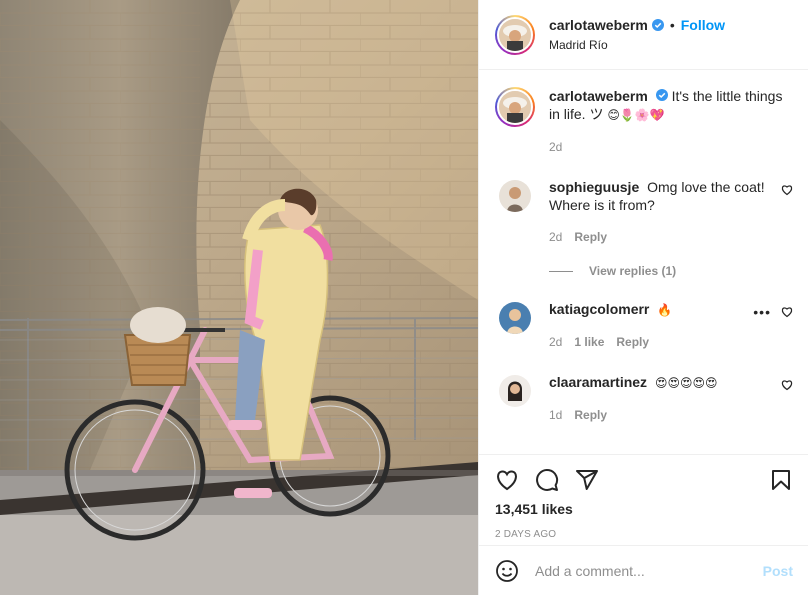 The height and width of the screenshot is (595, 808). I want to click on more-options-icon: •••, so click(762, 312).